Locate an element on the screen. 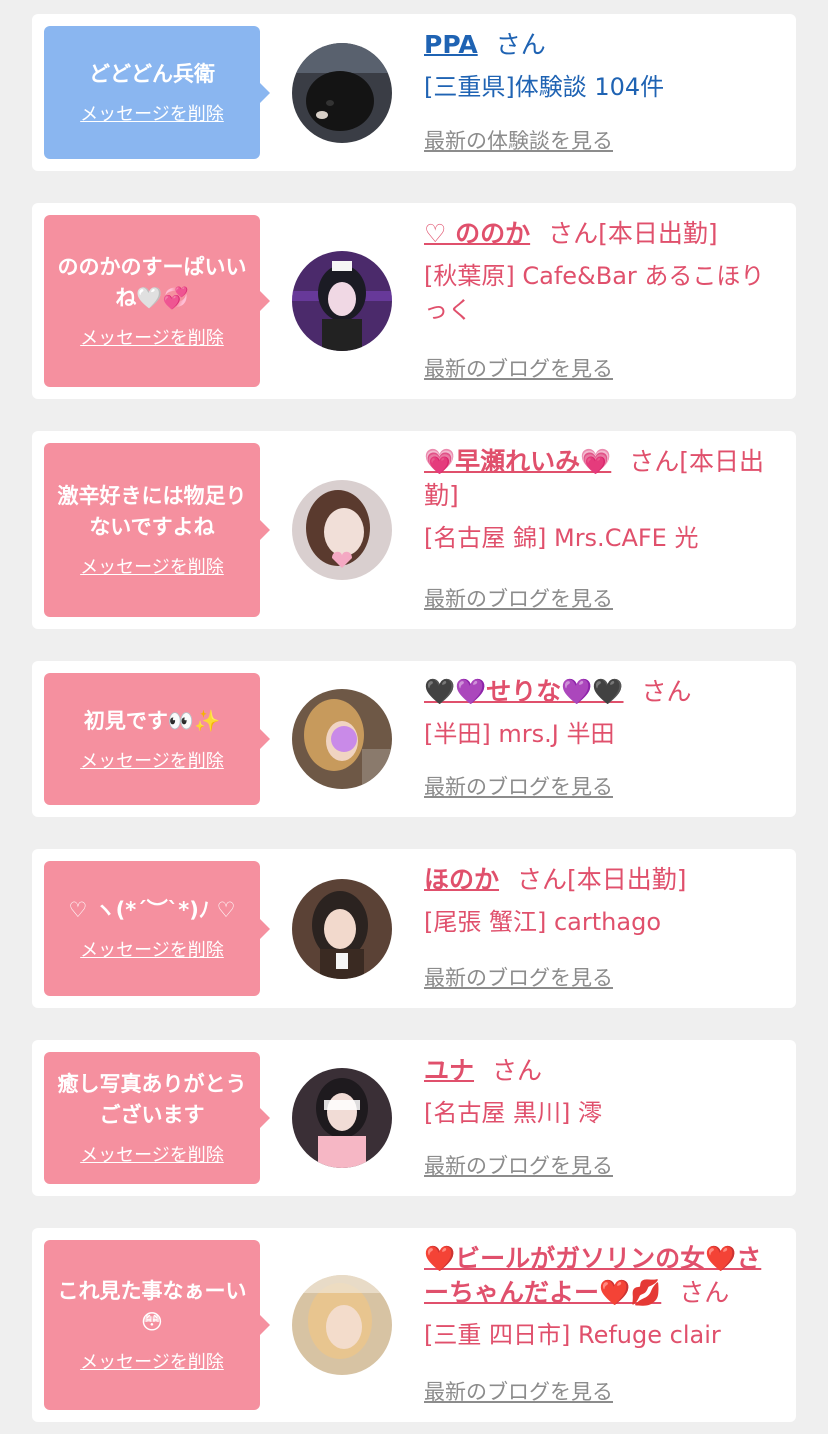 The image size is (828, 1434). sender-name-line: ほのか さん[本日出勤] is located at coordinates (603, 880).